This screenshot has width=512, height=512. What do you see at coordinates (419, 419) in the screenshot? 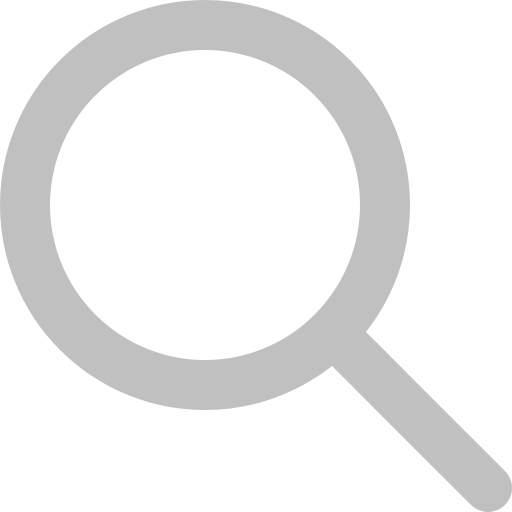
I see `magnifier-handle` at bounding box center [419, 419].